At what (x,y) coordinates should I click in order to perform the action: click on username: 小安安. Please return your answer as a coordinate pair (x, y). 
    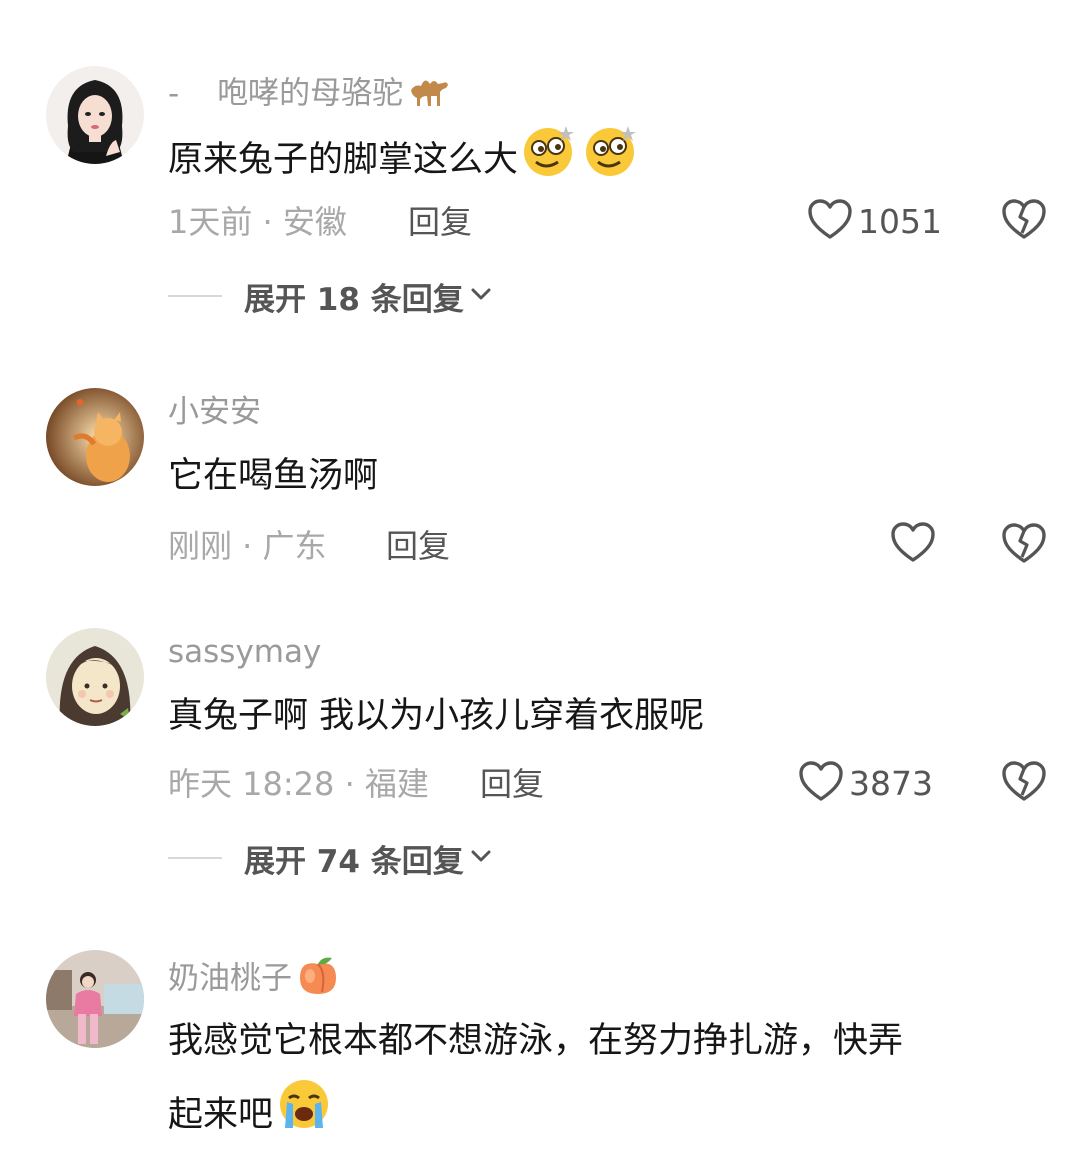
    Looking at the image, I should click on (214, 412).